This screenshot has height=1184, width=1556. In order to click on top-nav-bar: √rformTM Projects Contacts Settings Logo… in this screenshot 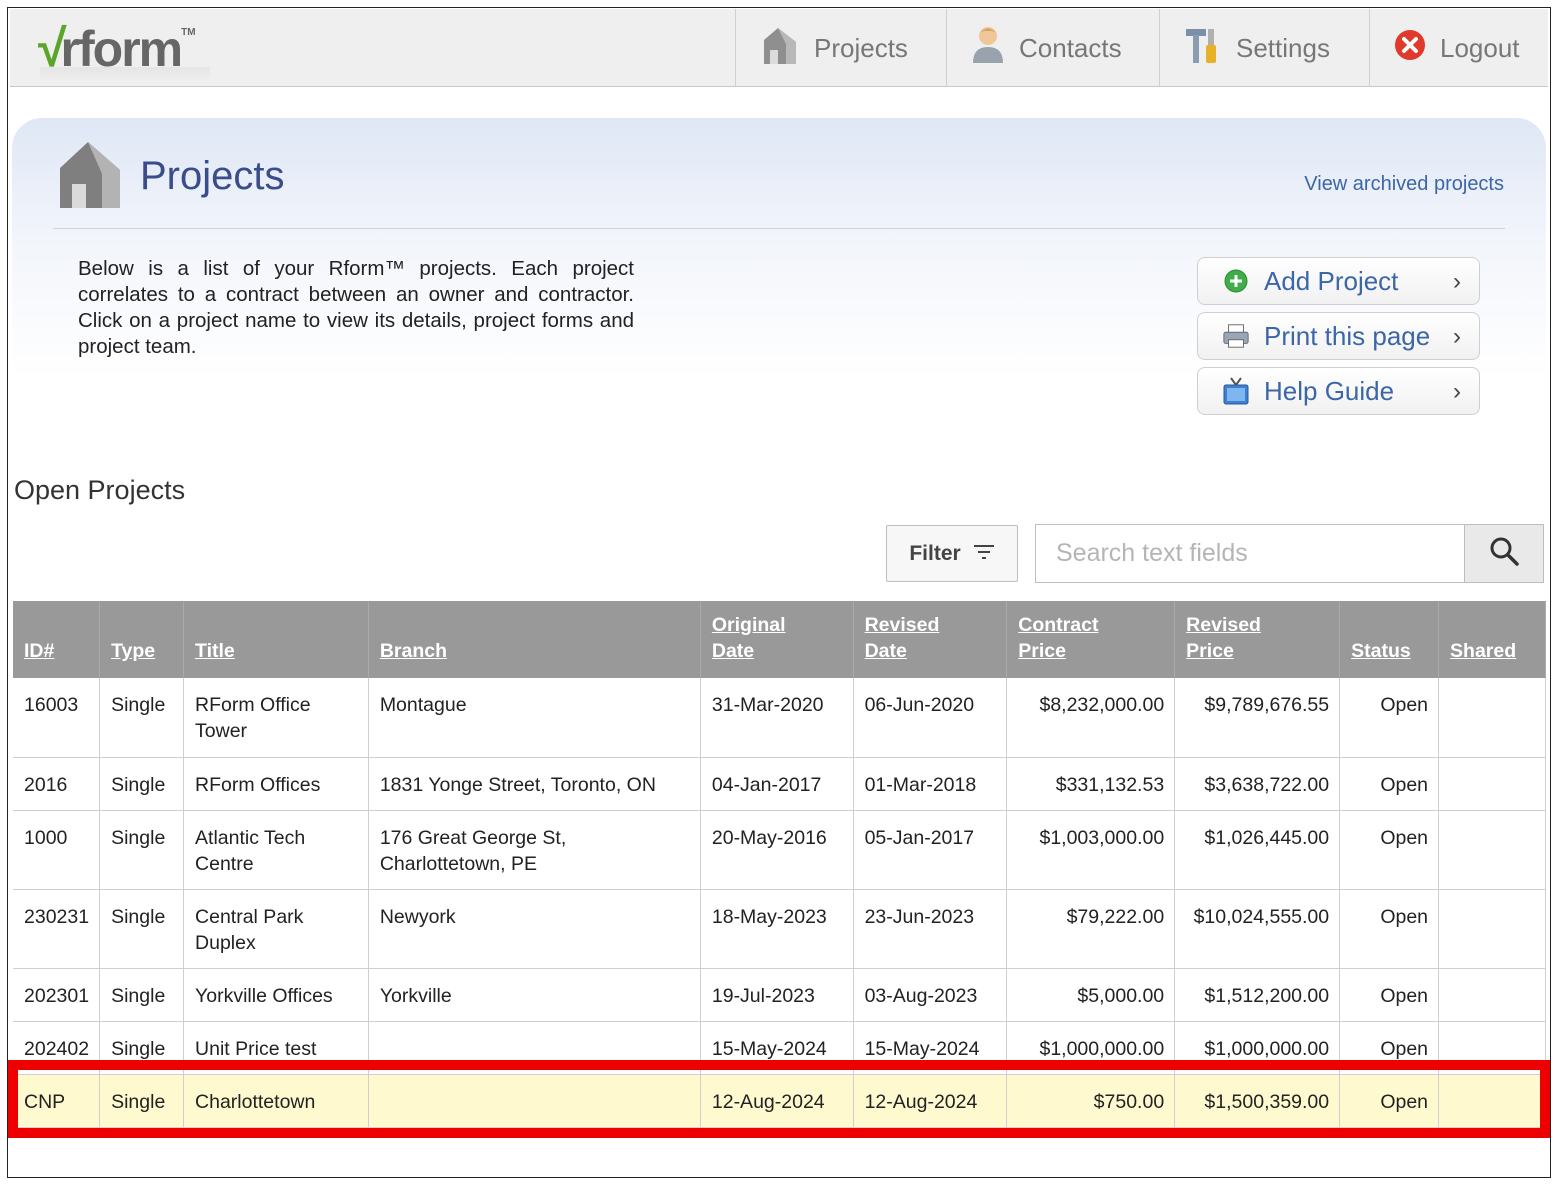, I will do `click(779, 48)`.